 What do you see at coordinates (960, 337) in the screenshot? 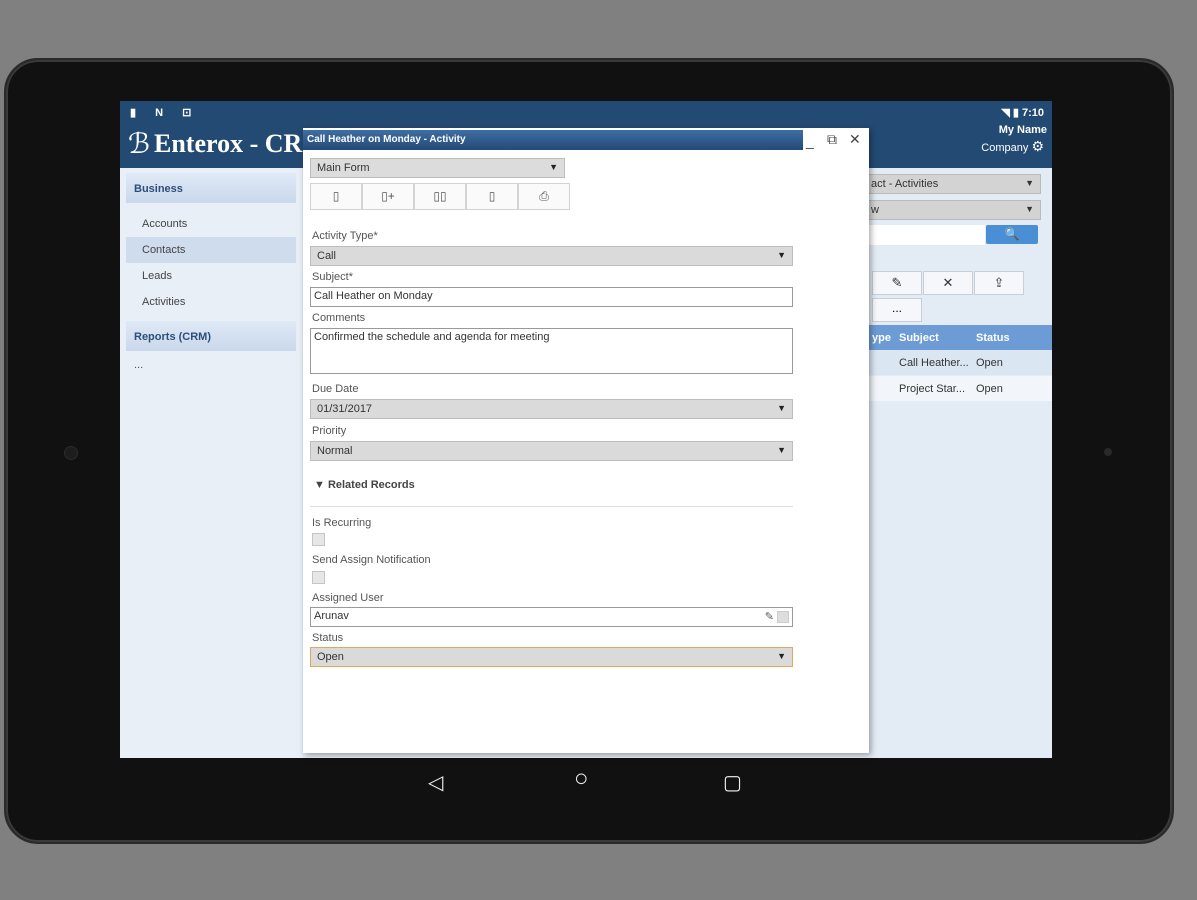
I see `grid-header: ype Subject Status` at bounding box center [960, 337].